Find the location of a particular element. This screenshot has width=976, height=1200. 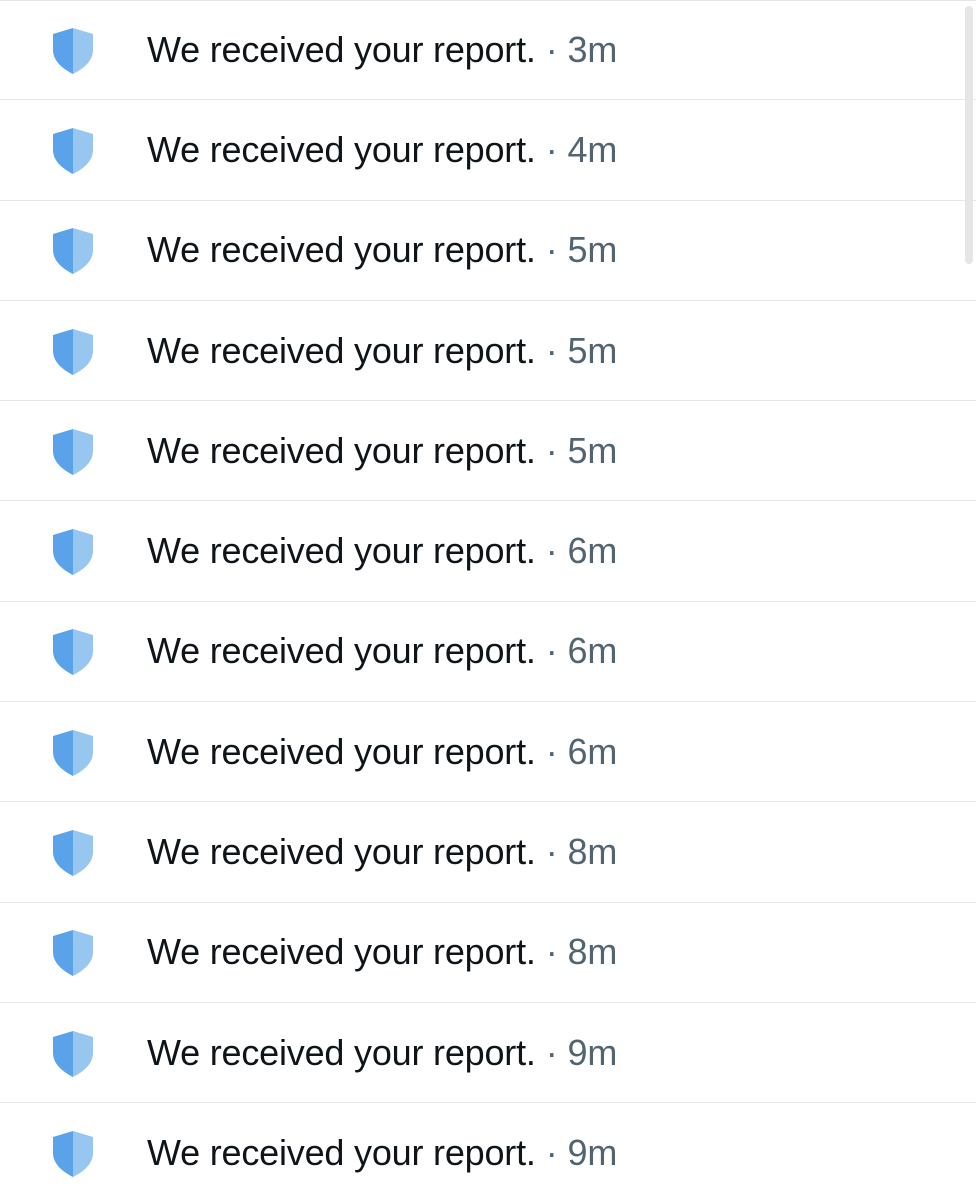

list-item: We received your report. · 4m is located at coordinates (488, 150).